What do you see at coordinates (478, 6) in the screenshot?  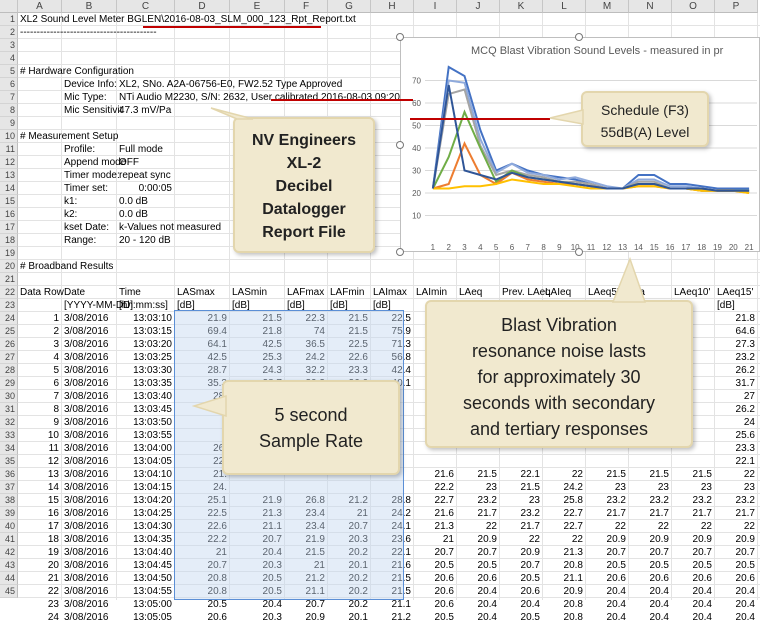 I see `column-header: J` at bounding box center [478, 6].